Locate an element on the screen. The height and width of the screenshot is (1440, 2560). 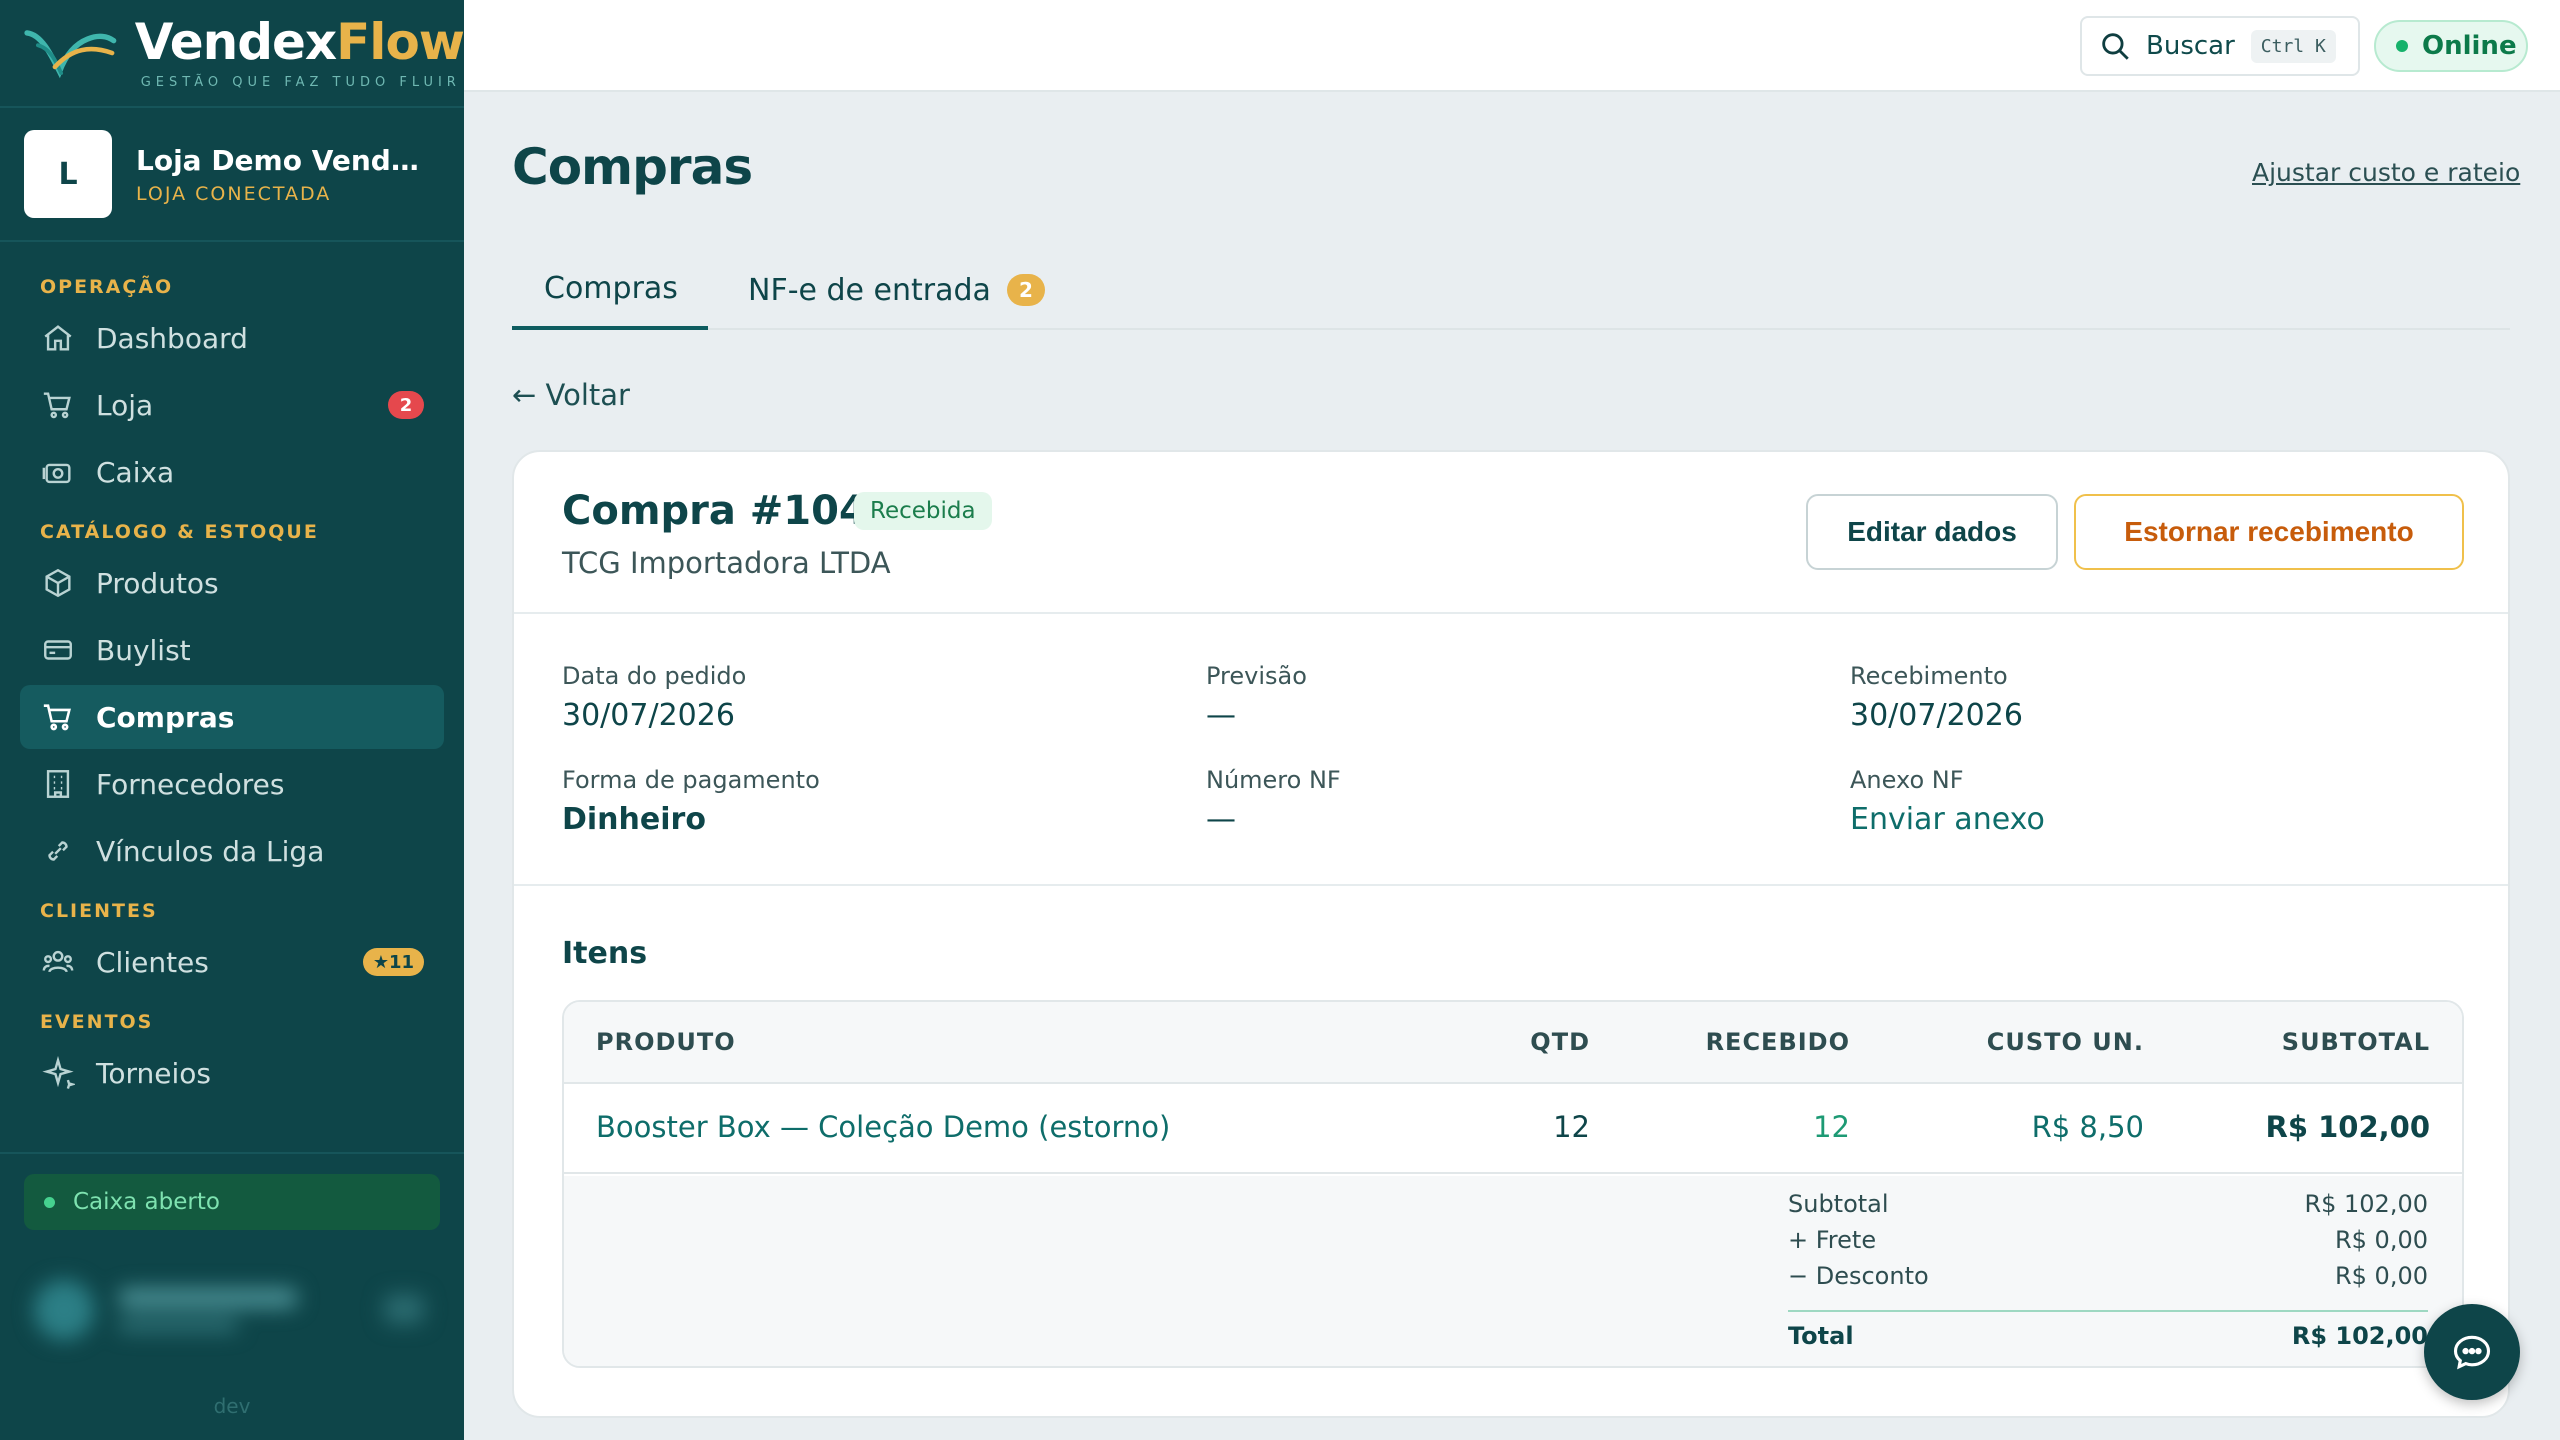
search-label: Buscar is located at coordinates (2190, 46).